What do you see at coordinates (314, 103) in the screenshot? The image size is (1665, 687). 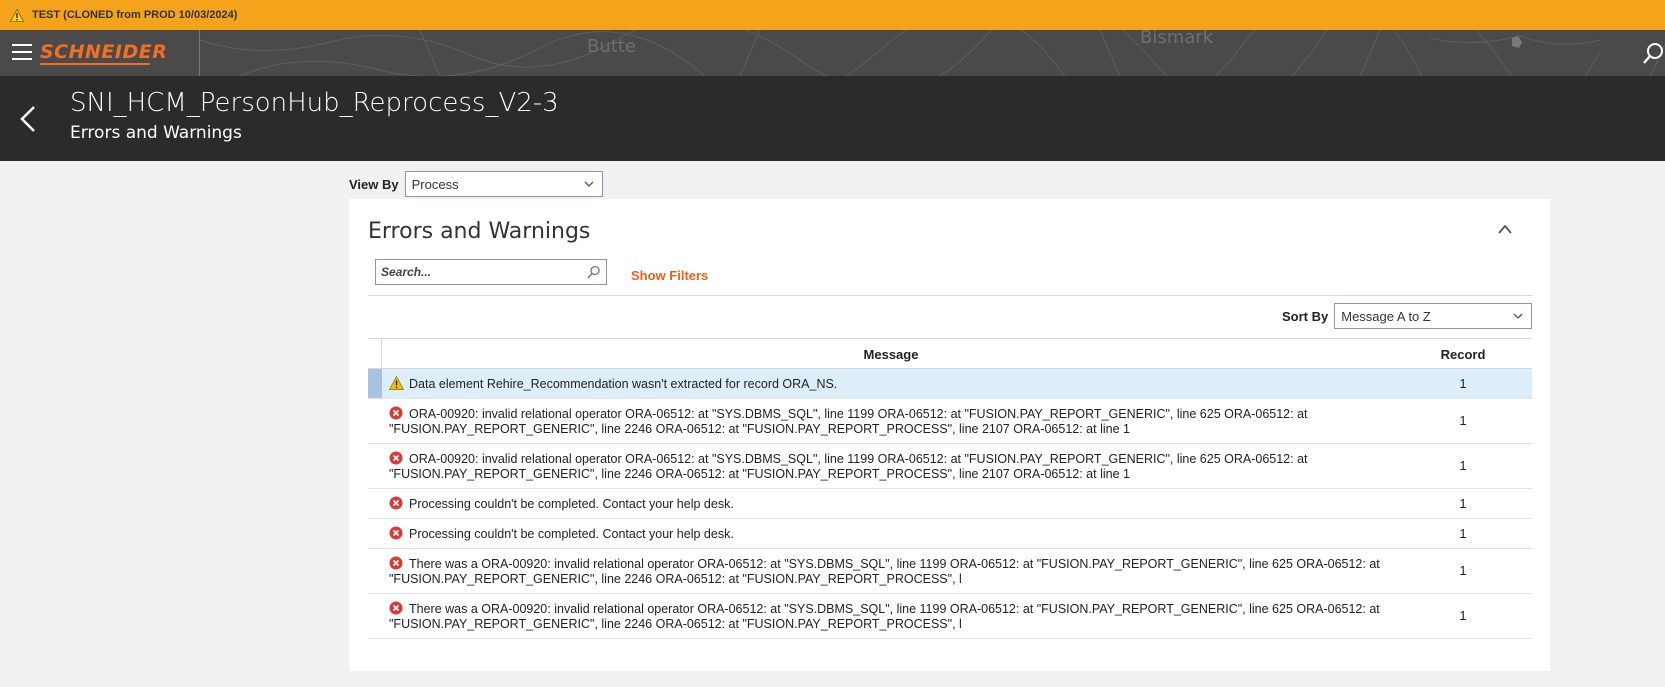 I see `page-title: SNI_HCM_PersonHub_Reprocess_V2-3` at bounding box center [314, 103].